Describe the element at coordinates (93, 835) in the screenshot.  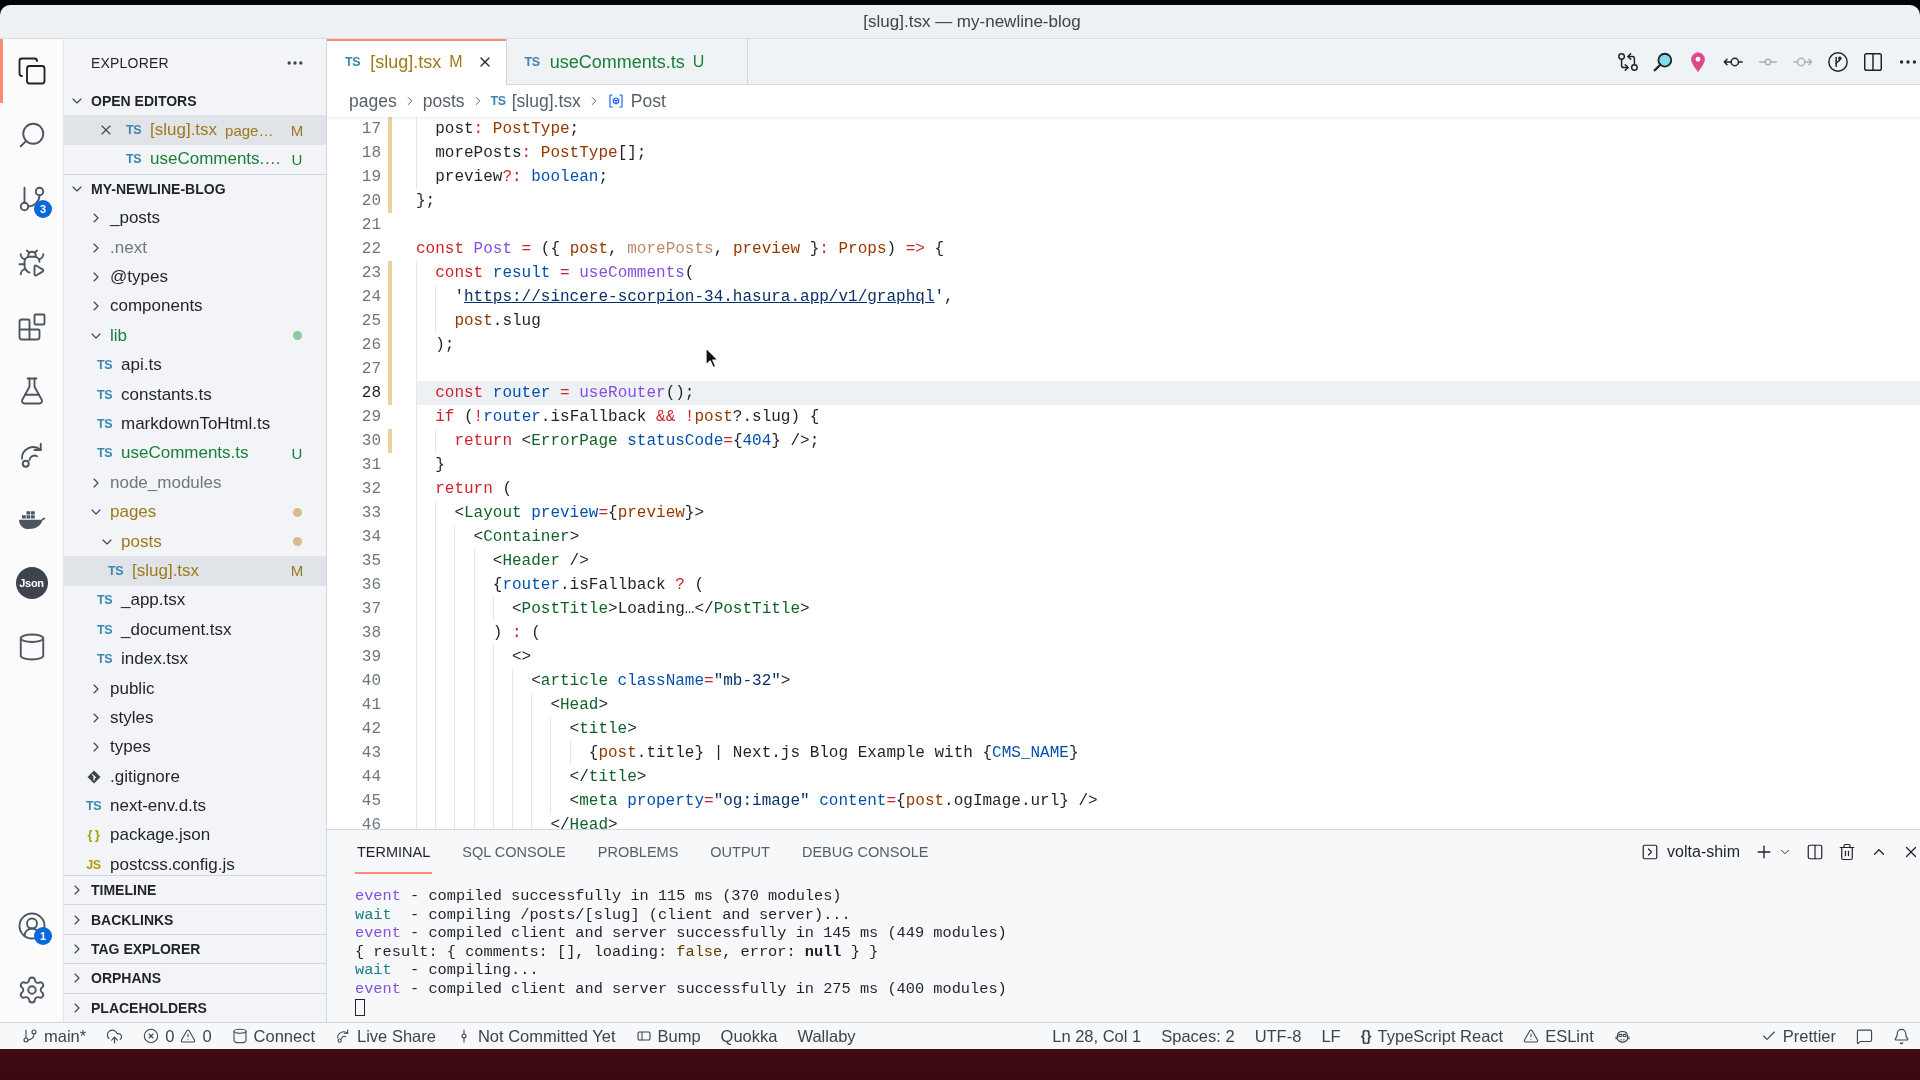
I see `json-file-icon: { }` at that location.